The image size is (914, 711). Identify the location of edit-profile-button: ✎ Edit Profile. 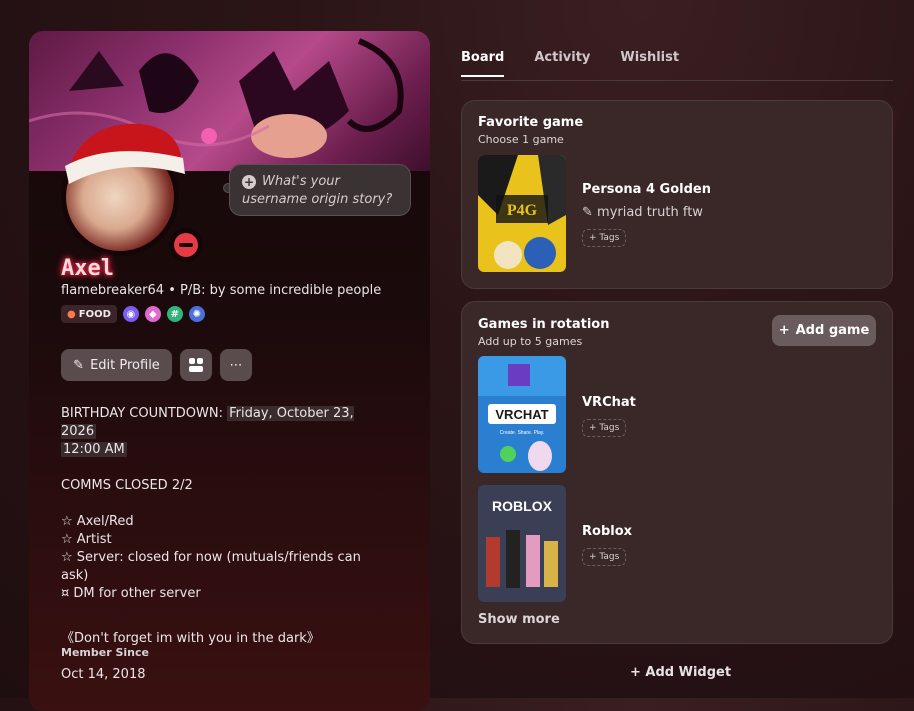
(116, 365).